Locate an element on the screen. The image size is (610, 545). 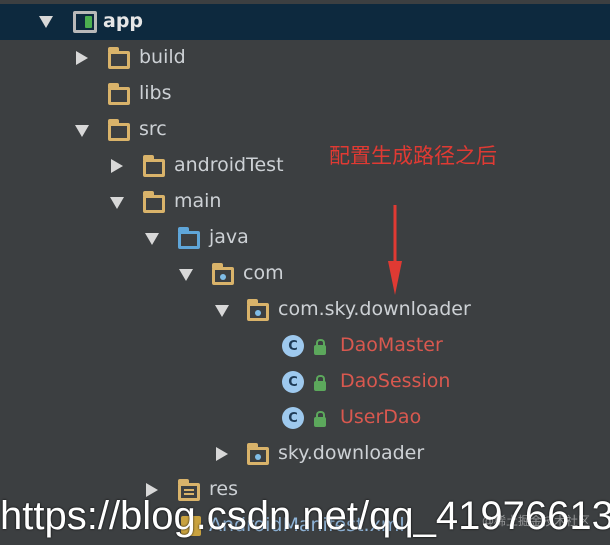
annotation-text: 配置生成路径之后 is located at coordinates (413, 156).